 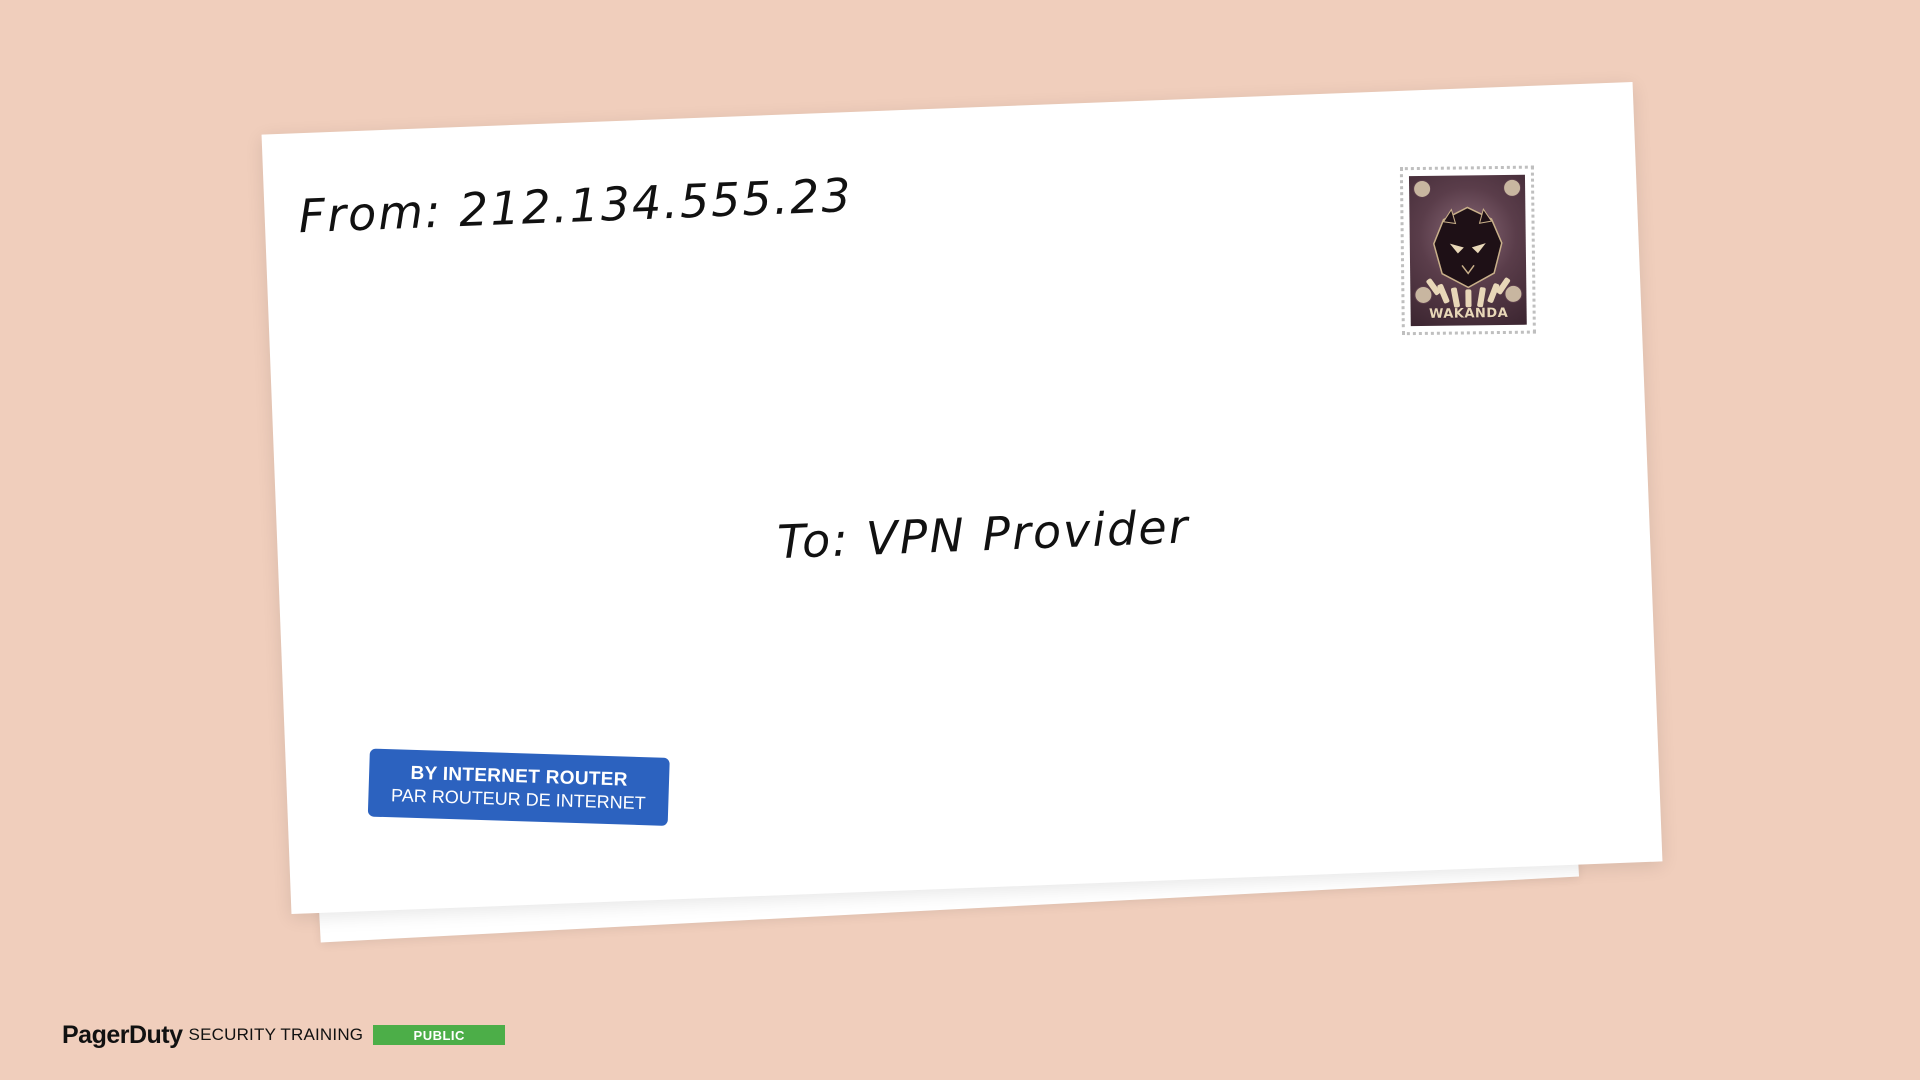 I want to click on postage-stamp: WAKANDA, so click(x=1467, y=250).